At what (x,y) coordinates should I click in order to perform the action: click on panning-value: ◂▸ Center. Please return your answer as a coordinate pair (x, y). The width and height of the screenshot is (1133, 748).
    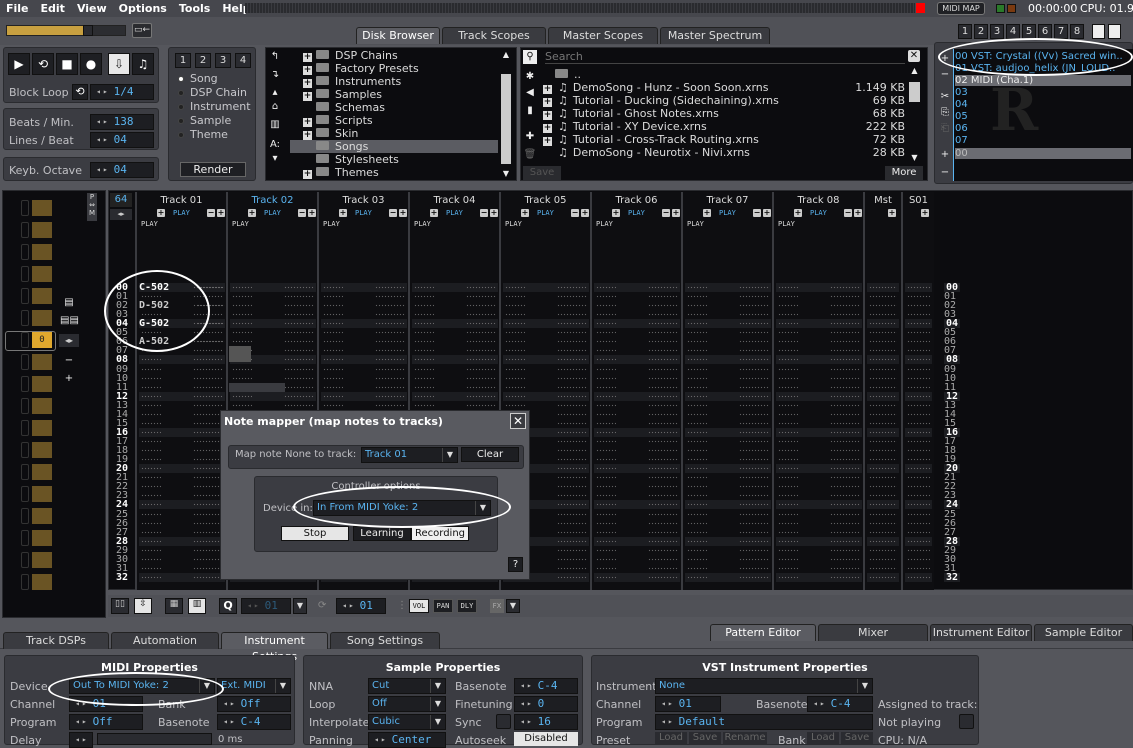
    Looking at the image, I should click on (407, 740).